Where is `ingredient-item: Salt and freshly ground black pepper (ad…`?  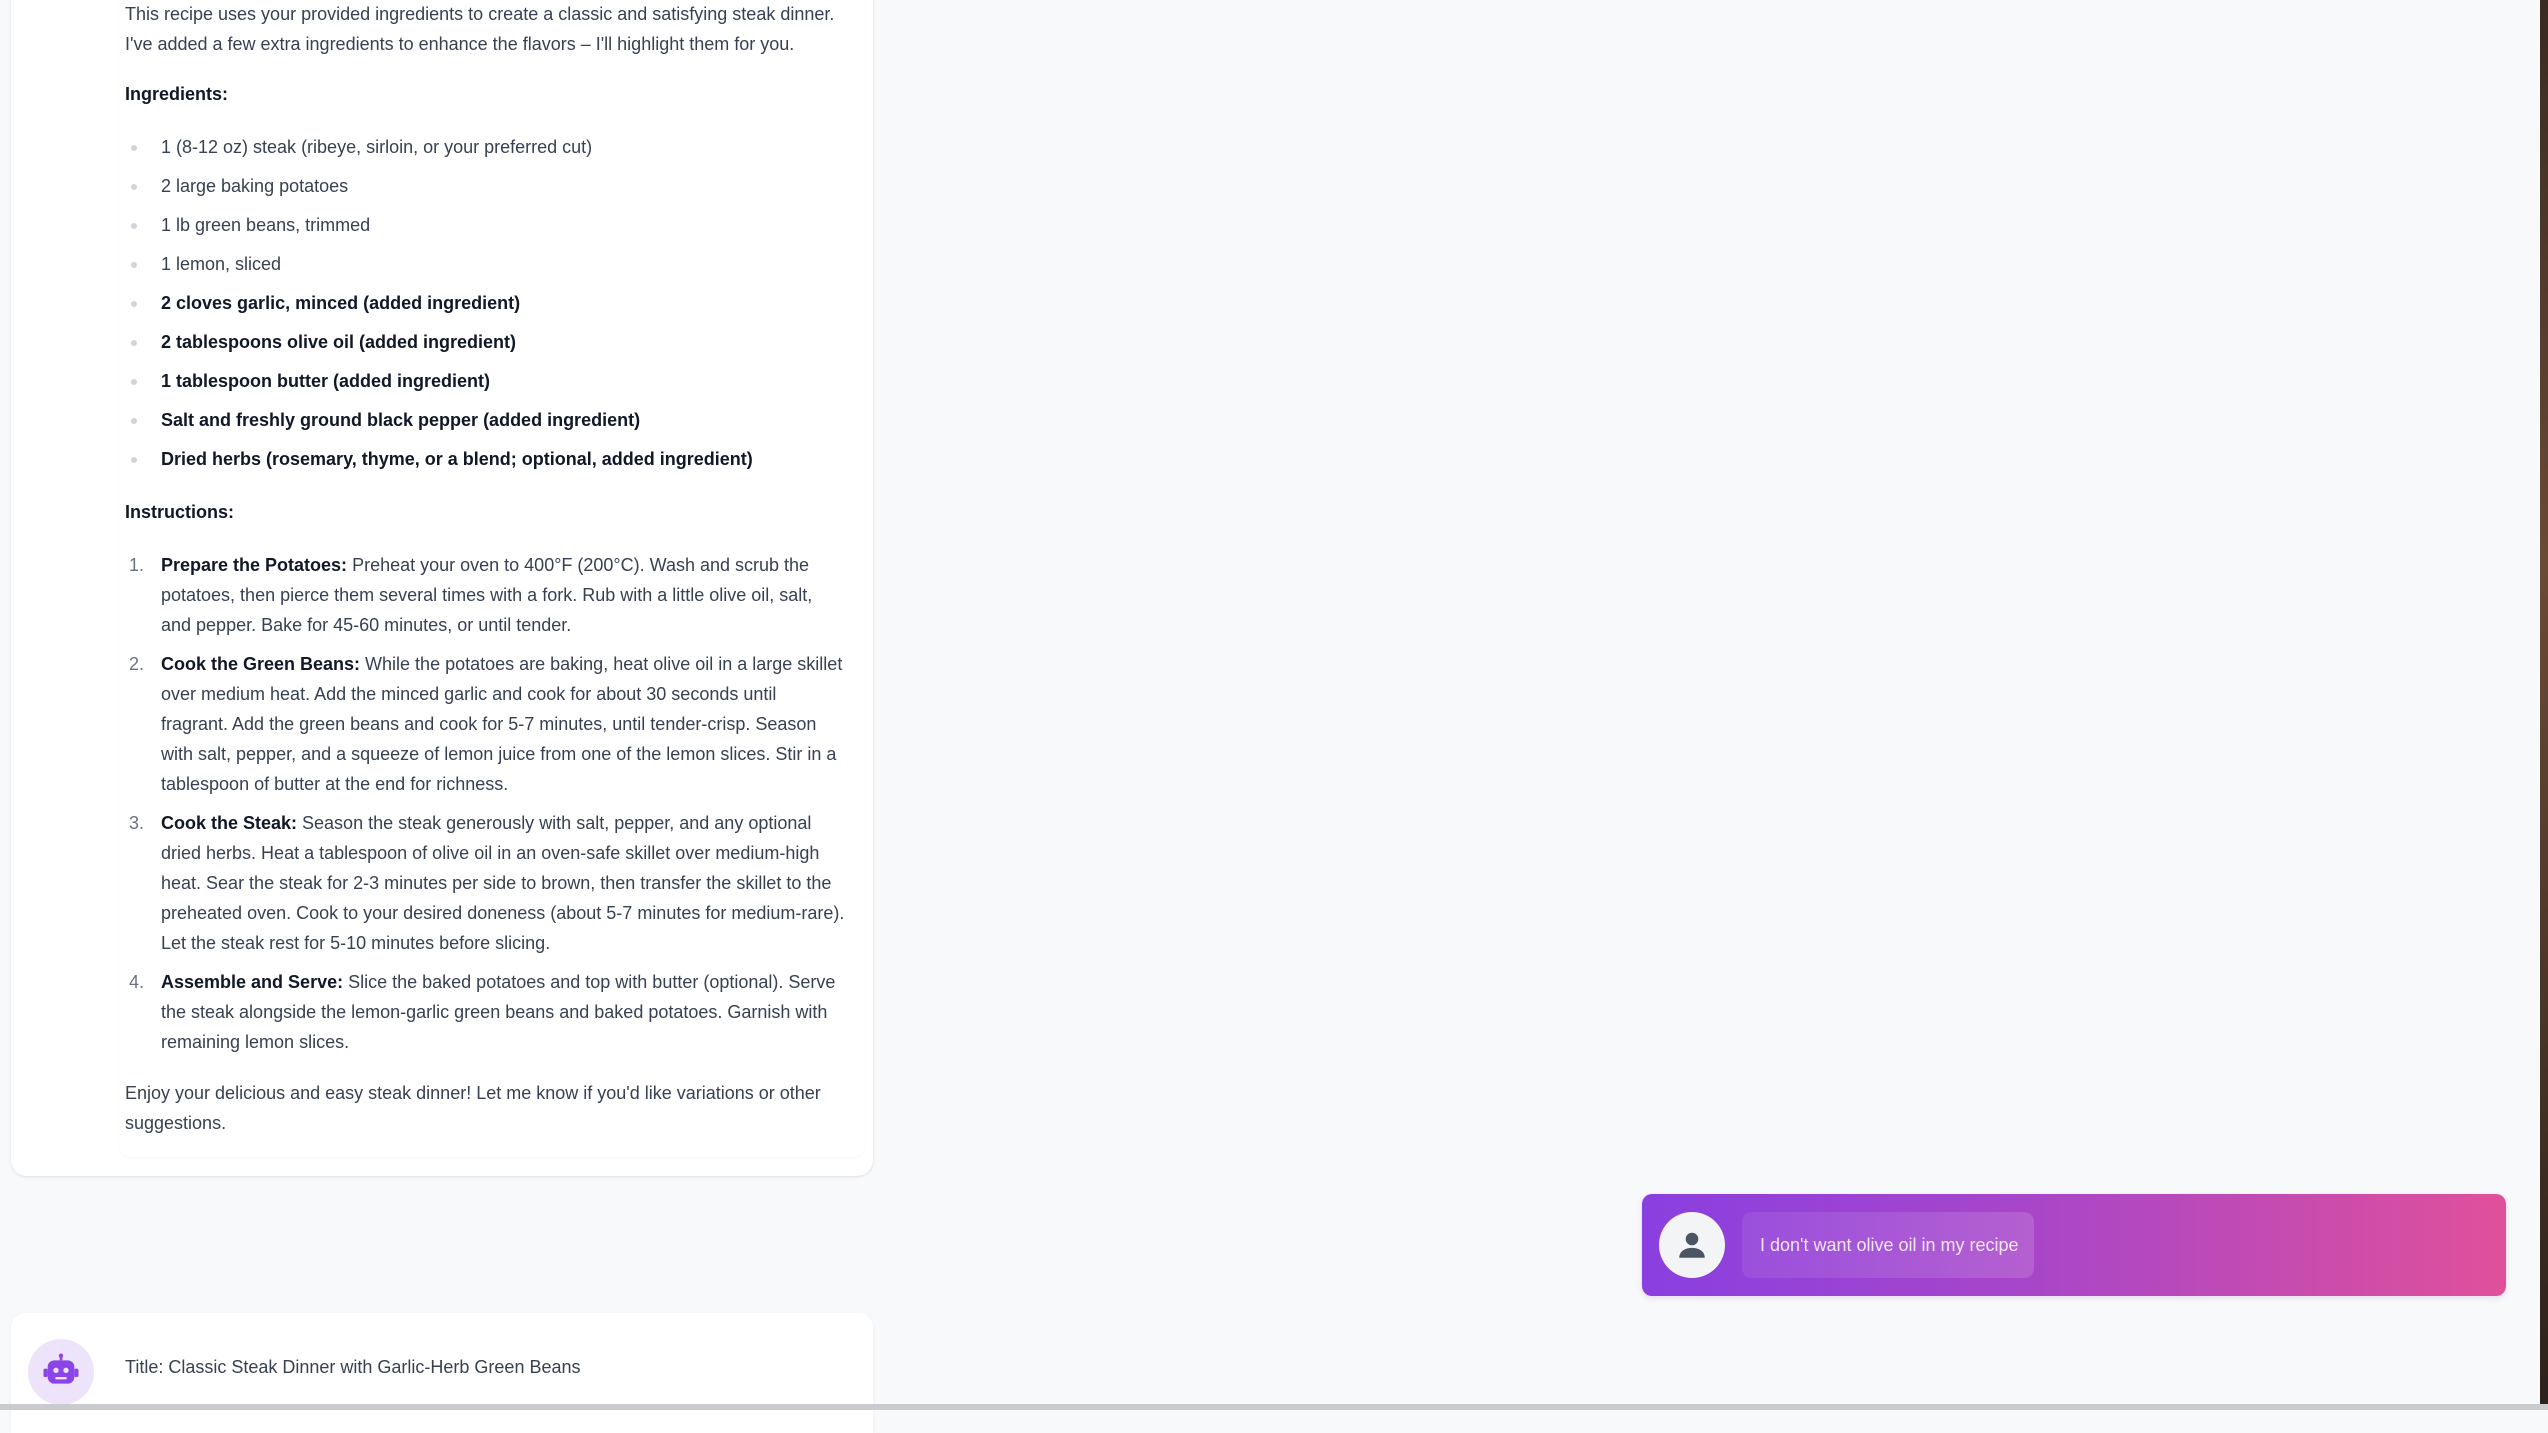
ingredient-item: Salt and freshly ground black pepper (ad… is located at coordinates (485, 424).